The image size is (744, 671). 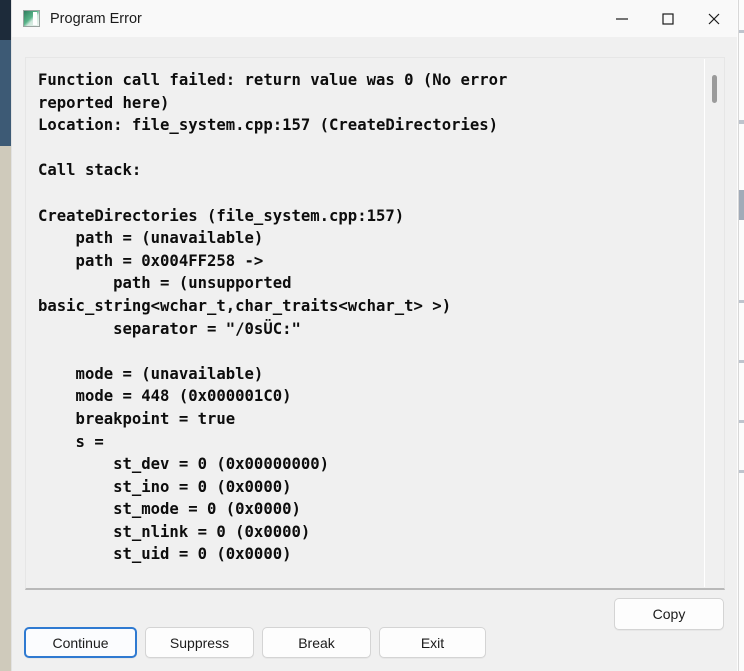 What do you see at coordinates (96, 18) in the screenshot?
I see `window-title: Program Error` at bounding box center [96, 18].